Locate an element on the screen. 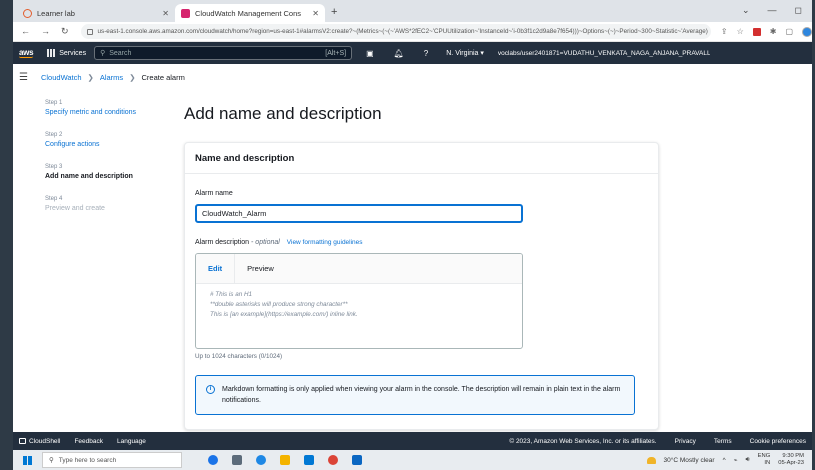  step-link-specify-metric: Specify metric and conditions is located at coordinates (100, 113).